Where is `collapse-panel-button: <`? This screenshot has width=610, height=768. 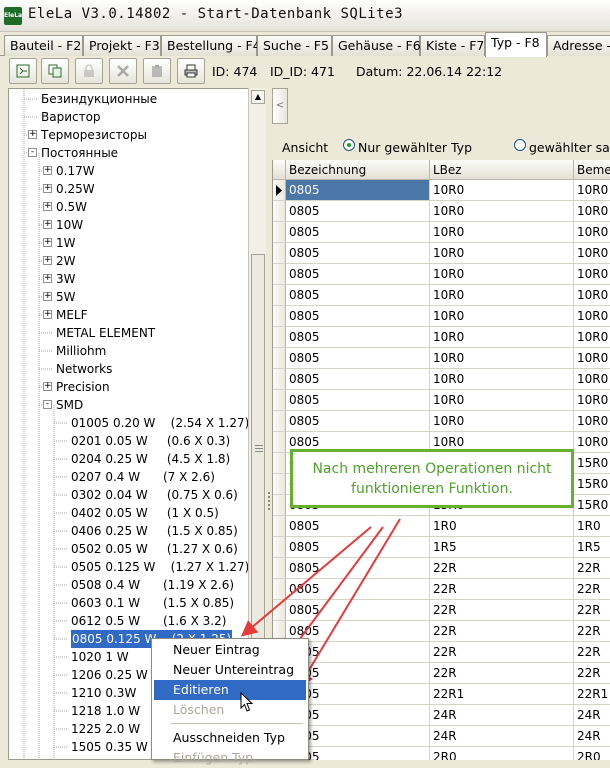 collapse-panel-button: < is located at coordinates (280, 106).